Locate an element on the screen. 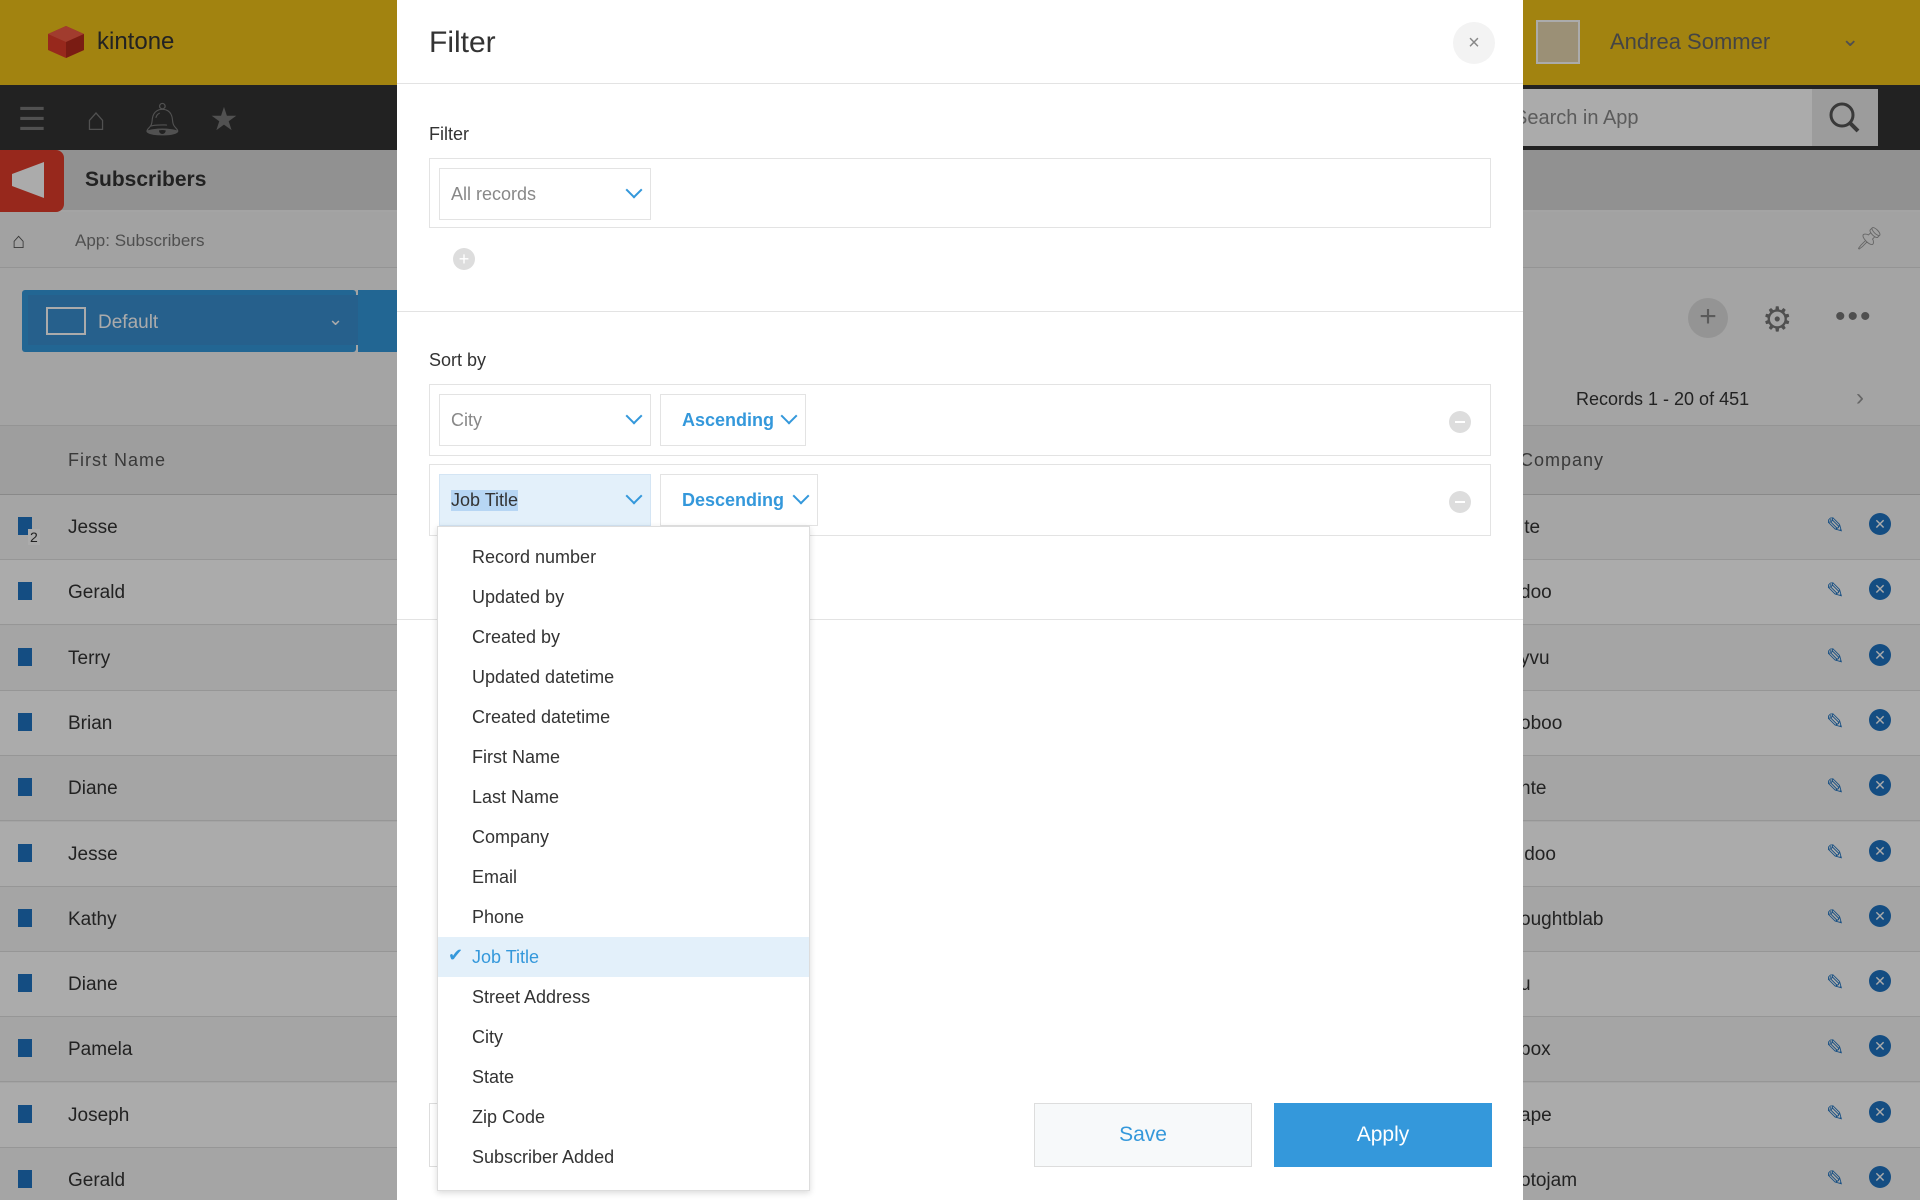 The width and height of the screenshot is (1920, 1200). filter-condition-value: All records is located at coordinates (494, 194).